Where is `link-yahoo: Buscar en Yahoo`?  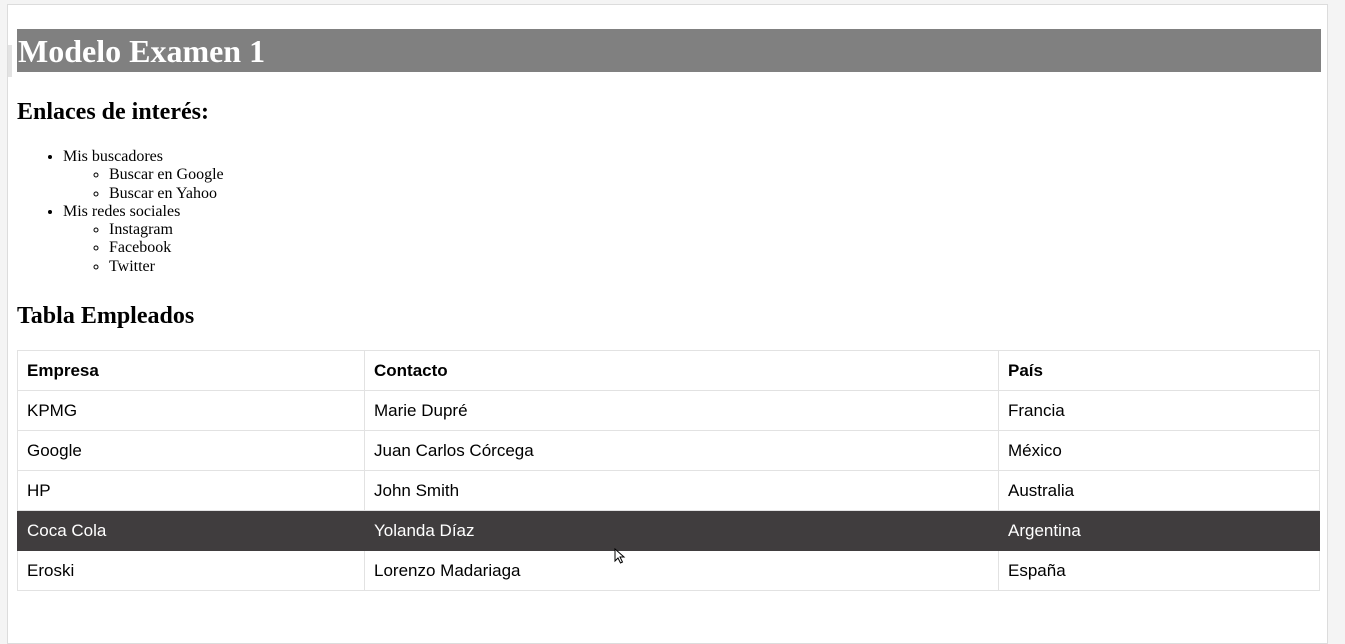
link-yahoo: Buscar en Yahoo is located at coordinates (715, 194).